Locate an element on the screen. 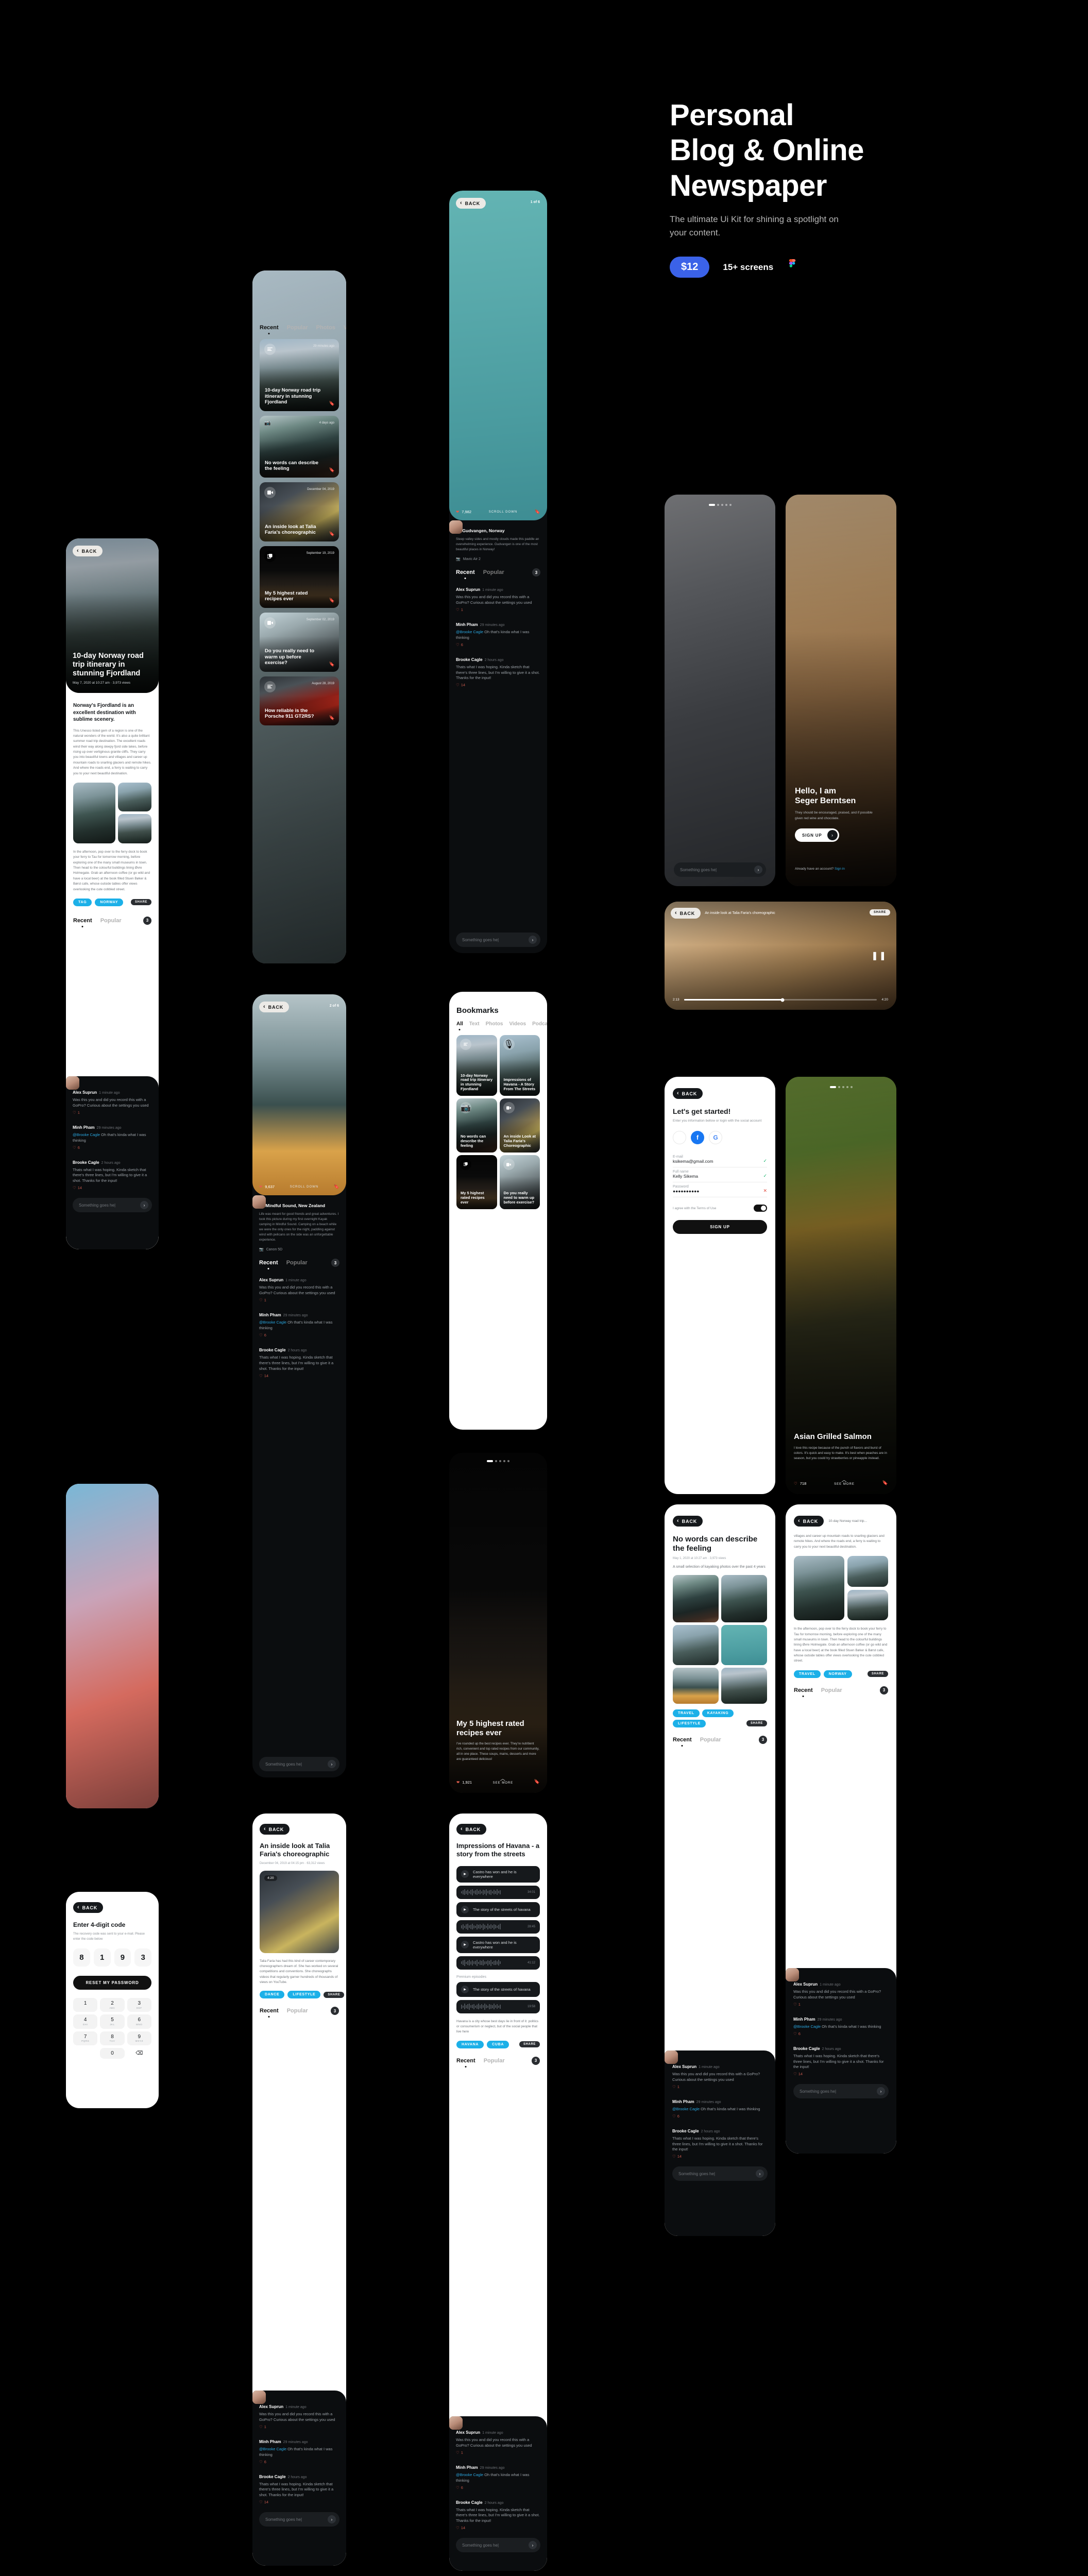  bookmark-card: 📷 No words can describe the feeling is located at coordinates (476, 1125).